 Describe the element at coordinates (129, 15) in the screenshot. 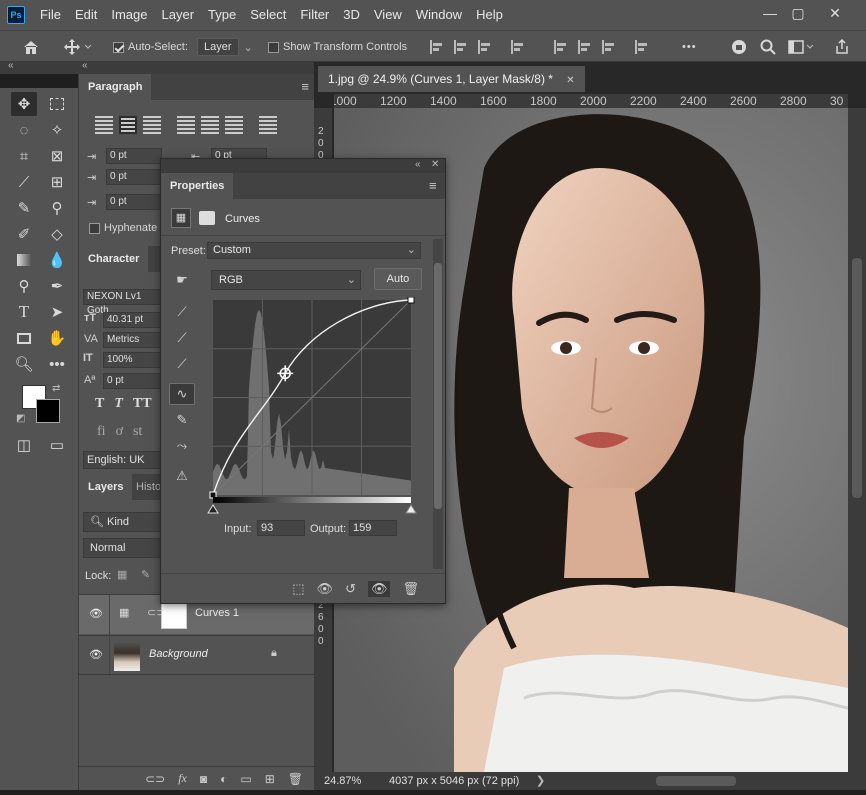

I see `menu-image: Image` at that location.